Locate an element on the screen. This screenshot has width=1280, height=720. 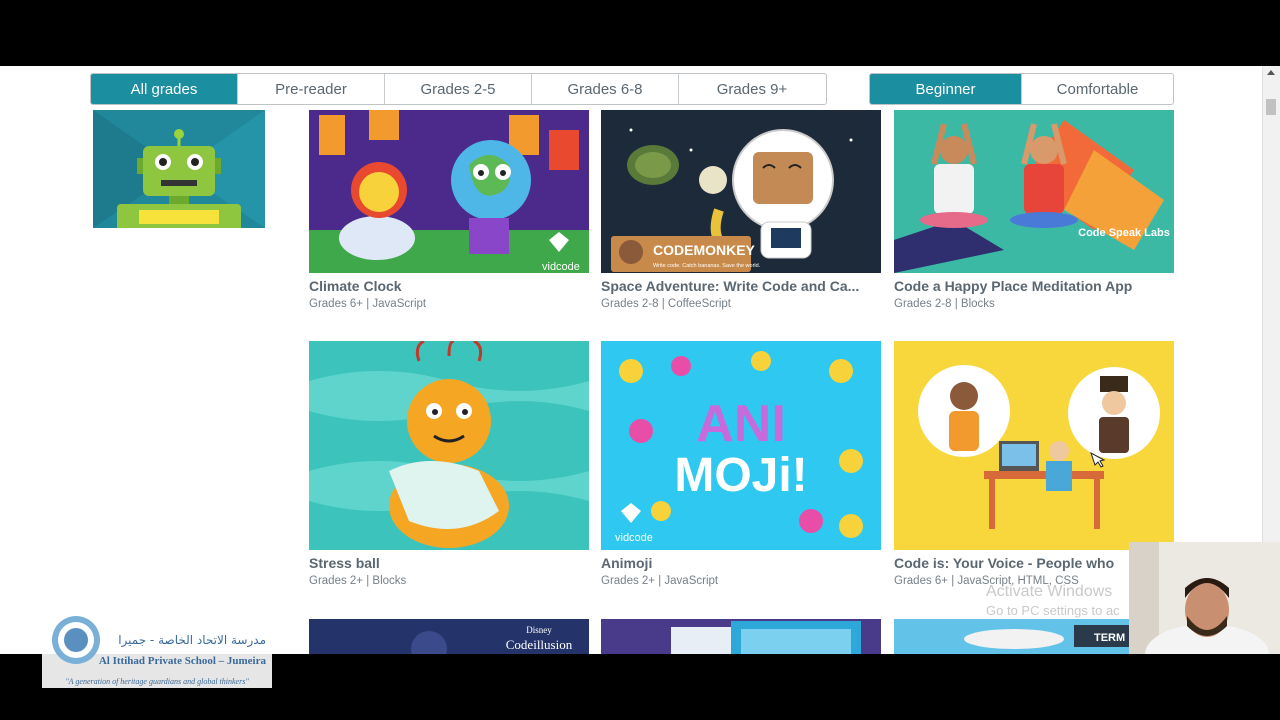
card-thumbnail: Disney Codeillusion is located at coordinates (449, 636).